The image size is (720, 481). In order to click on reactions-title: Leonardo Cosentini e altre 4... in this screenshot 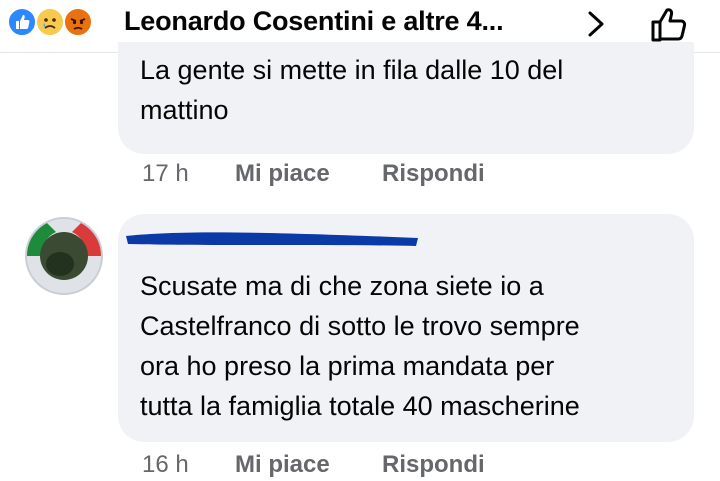, I will do `click(314, 21)`.